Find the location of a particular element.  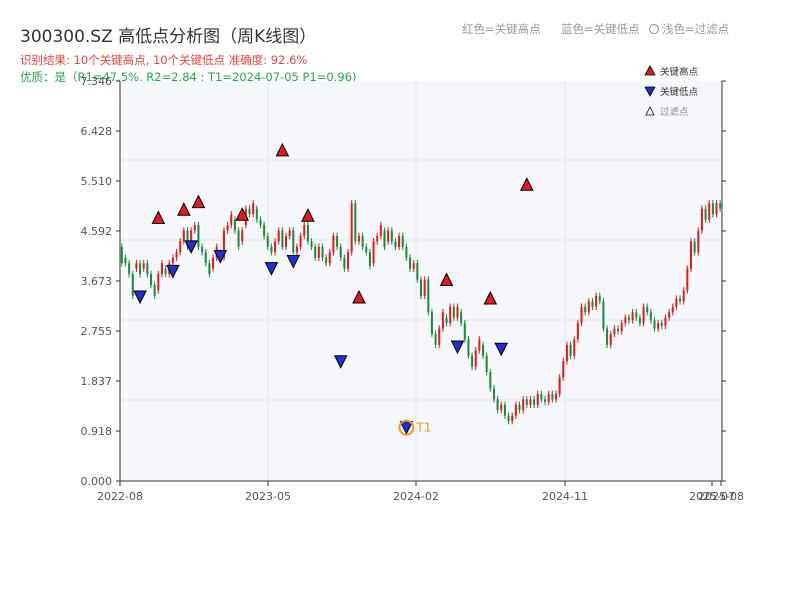

y-tick-label: 2.755 is located at coordinates (97, 331).